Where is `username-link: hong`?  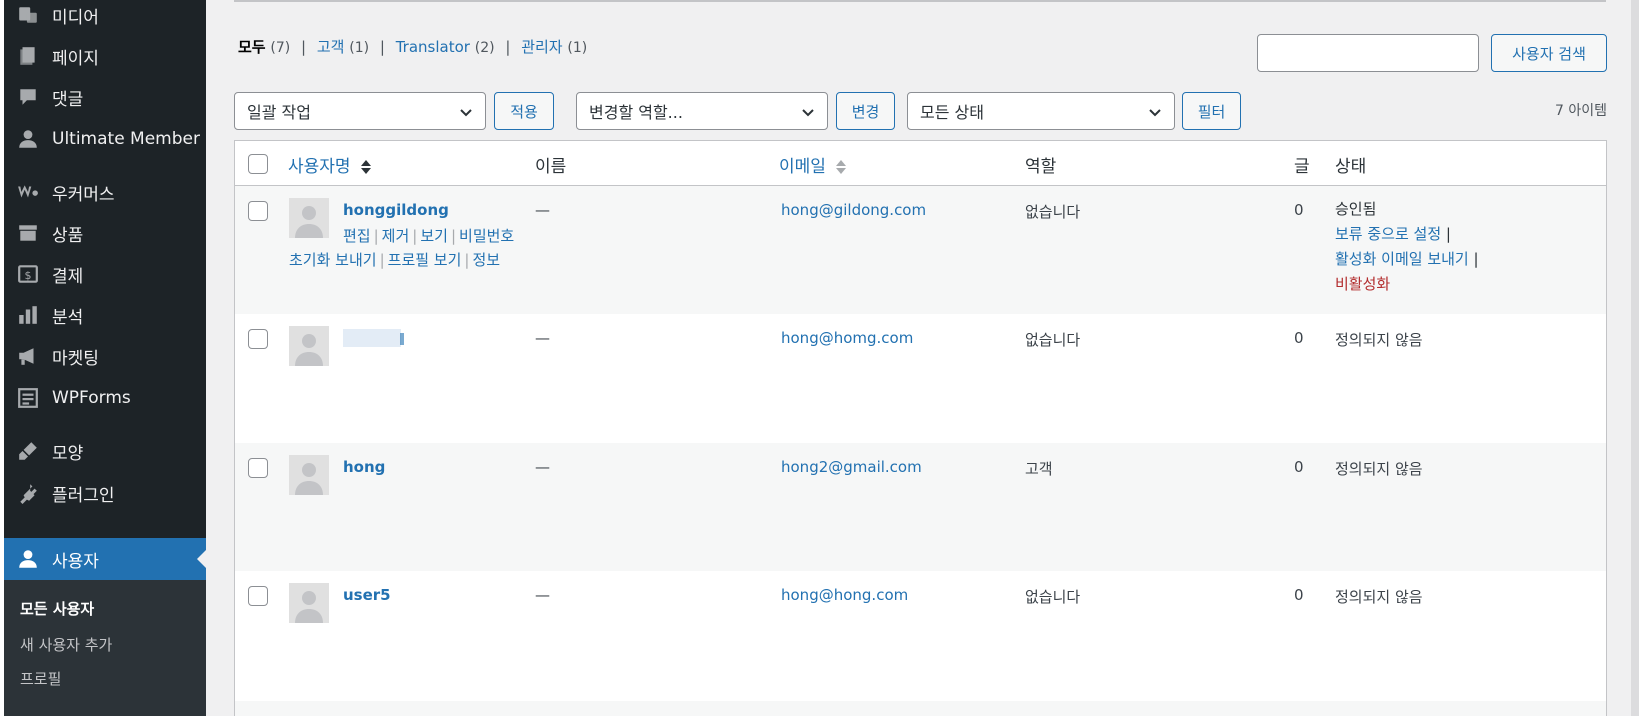
username-link: hong is located at coordinates (364, 467).